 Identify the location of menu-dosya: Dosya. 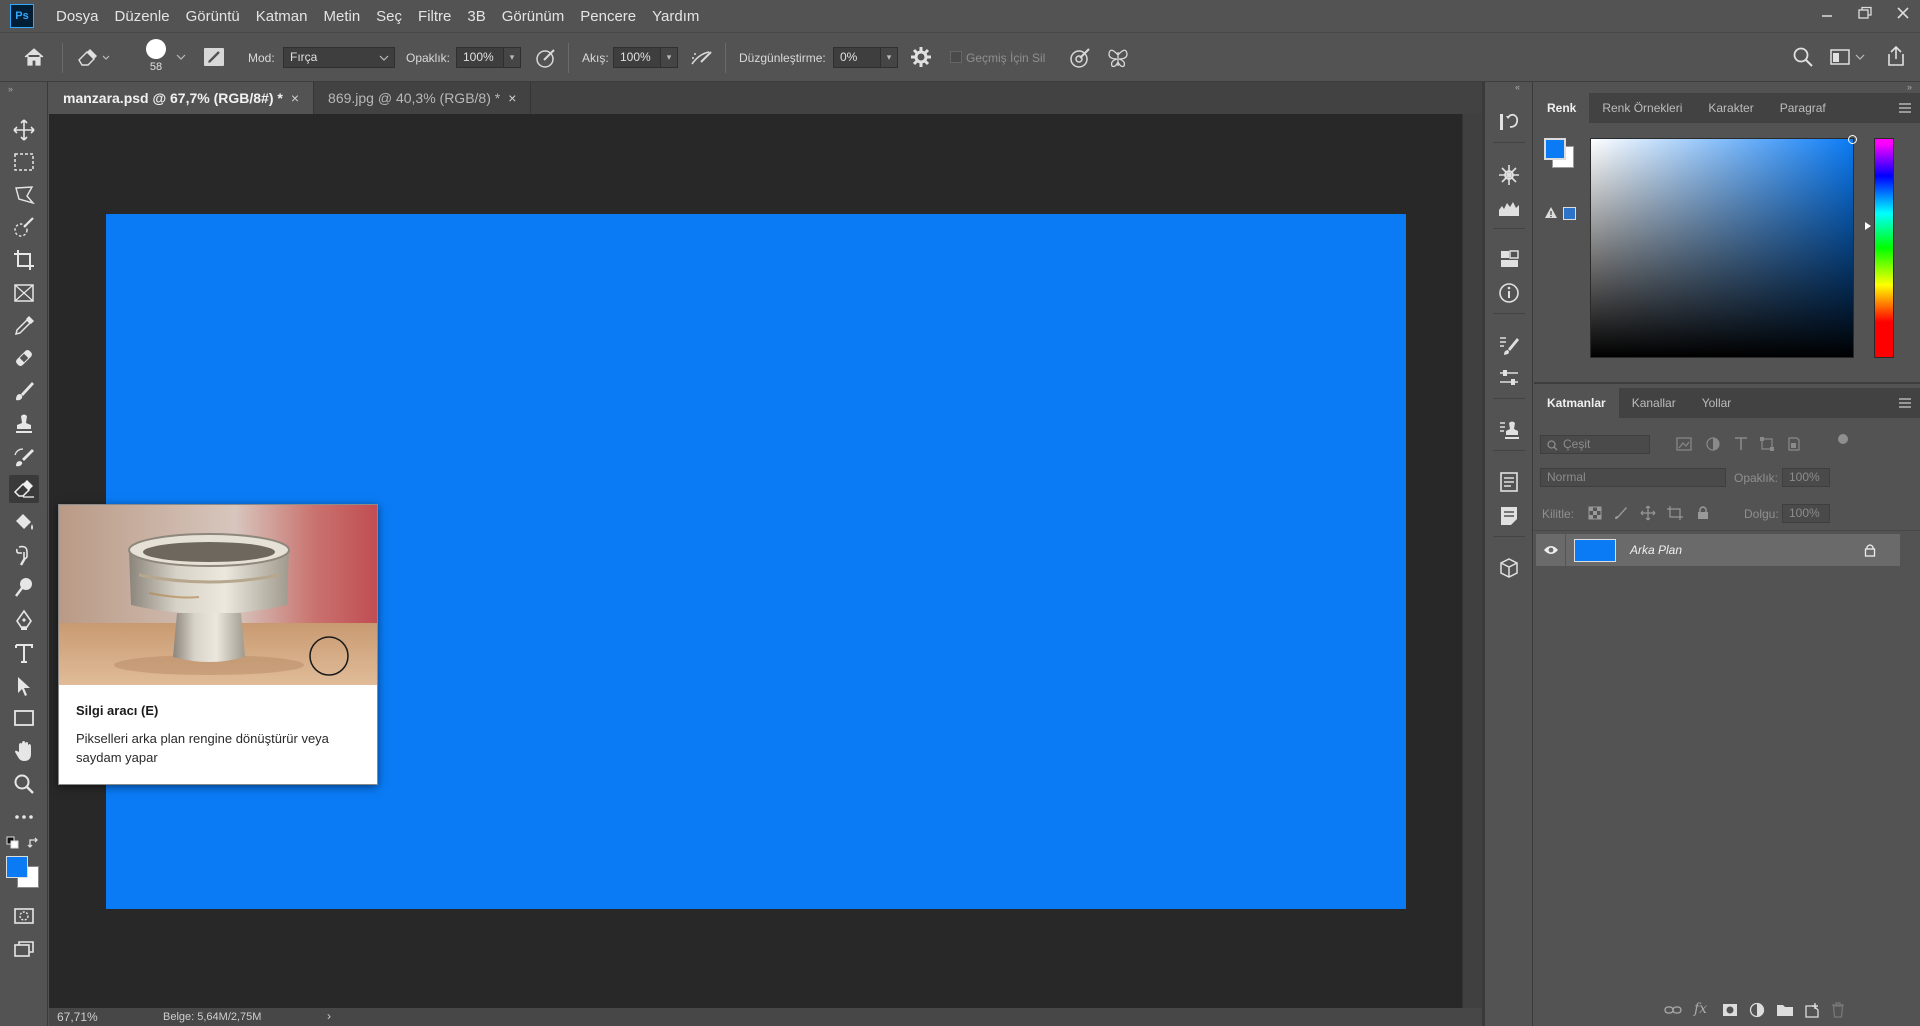
(77, 16).